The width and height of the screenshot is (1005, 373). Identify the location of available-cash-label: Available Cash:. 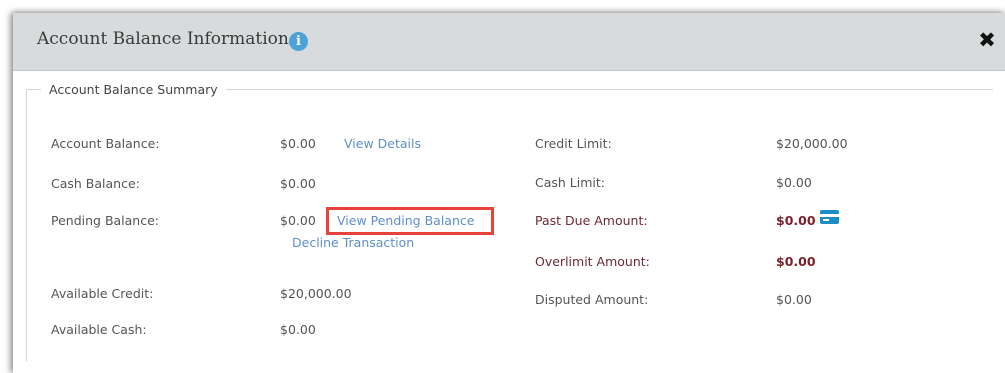
(99, 329).